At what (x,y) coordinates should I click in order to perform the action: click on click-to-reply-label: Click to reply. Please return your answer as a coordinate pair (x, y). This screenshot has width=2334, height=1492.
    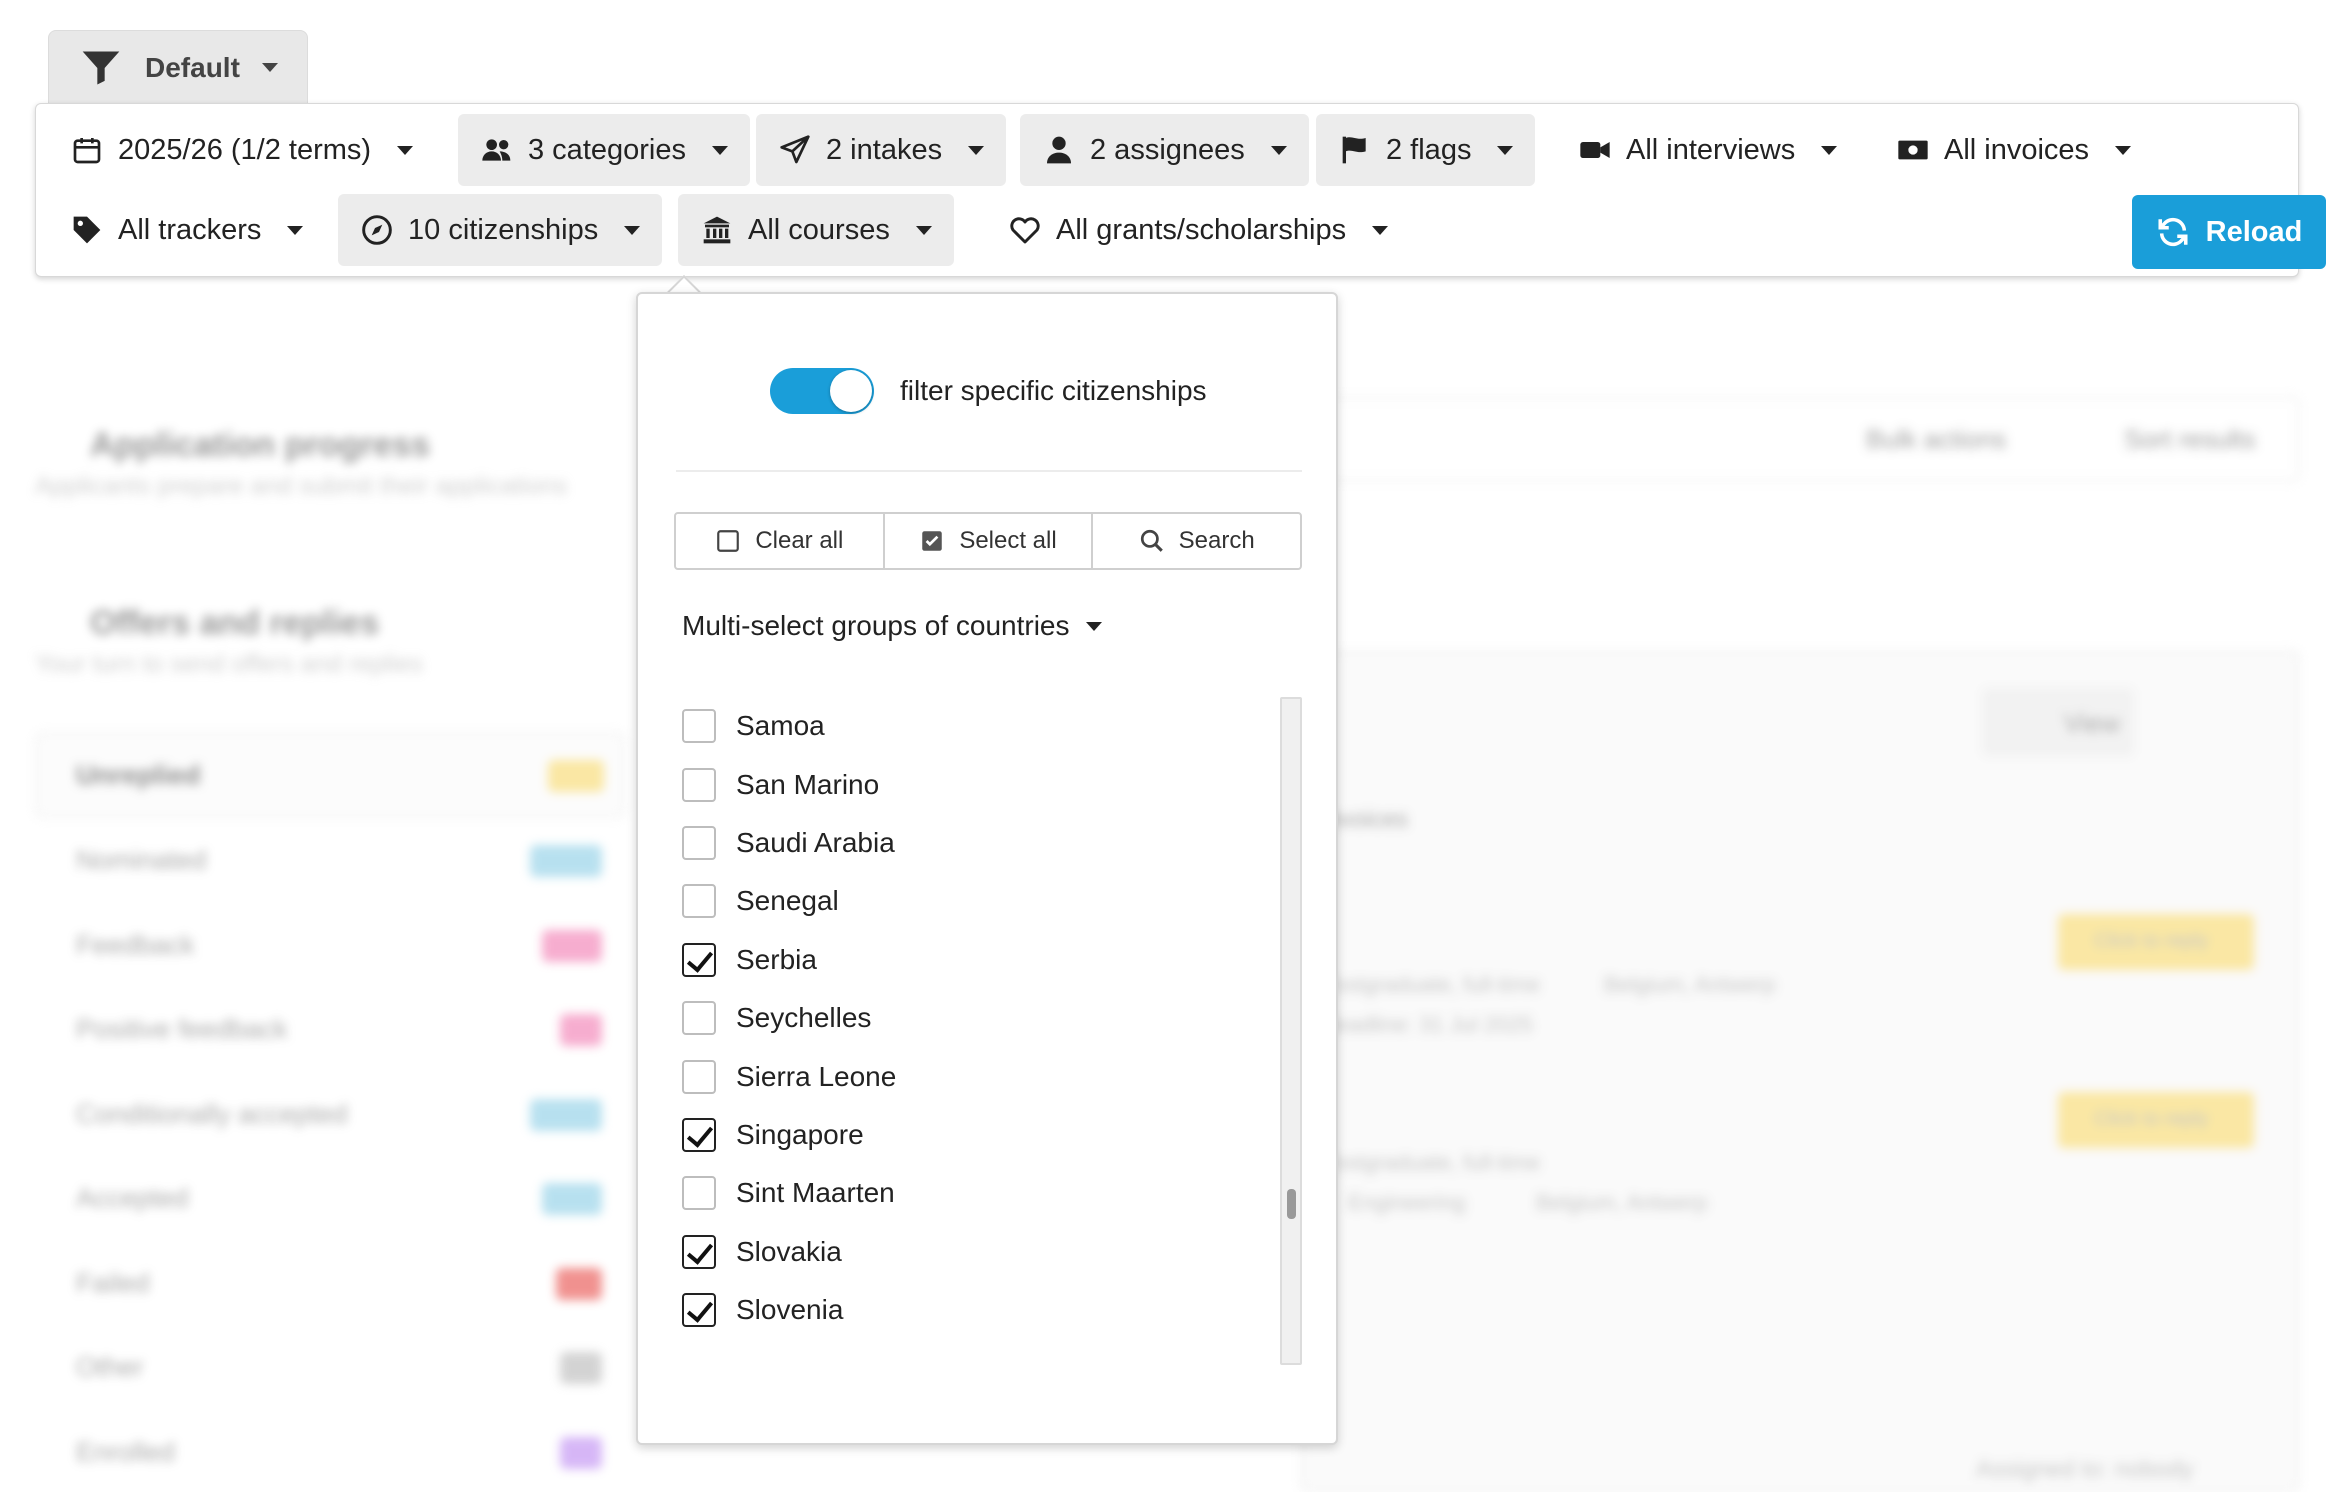
    Looking at the image, I should click on (2151, 941).